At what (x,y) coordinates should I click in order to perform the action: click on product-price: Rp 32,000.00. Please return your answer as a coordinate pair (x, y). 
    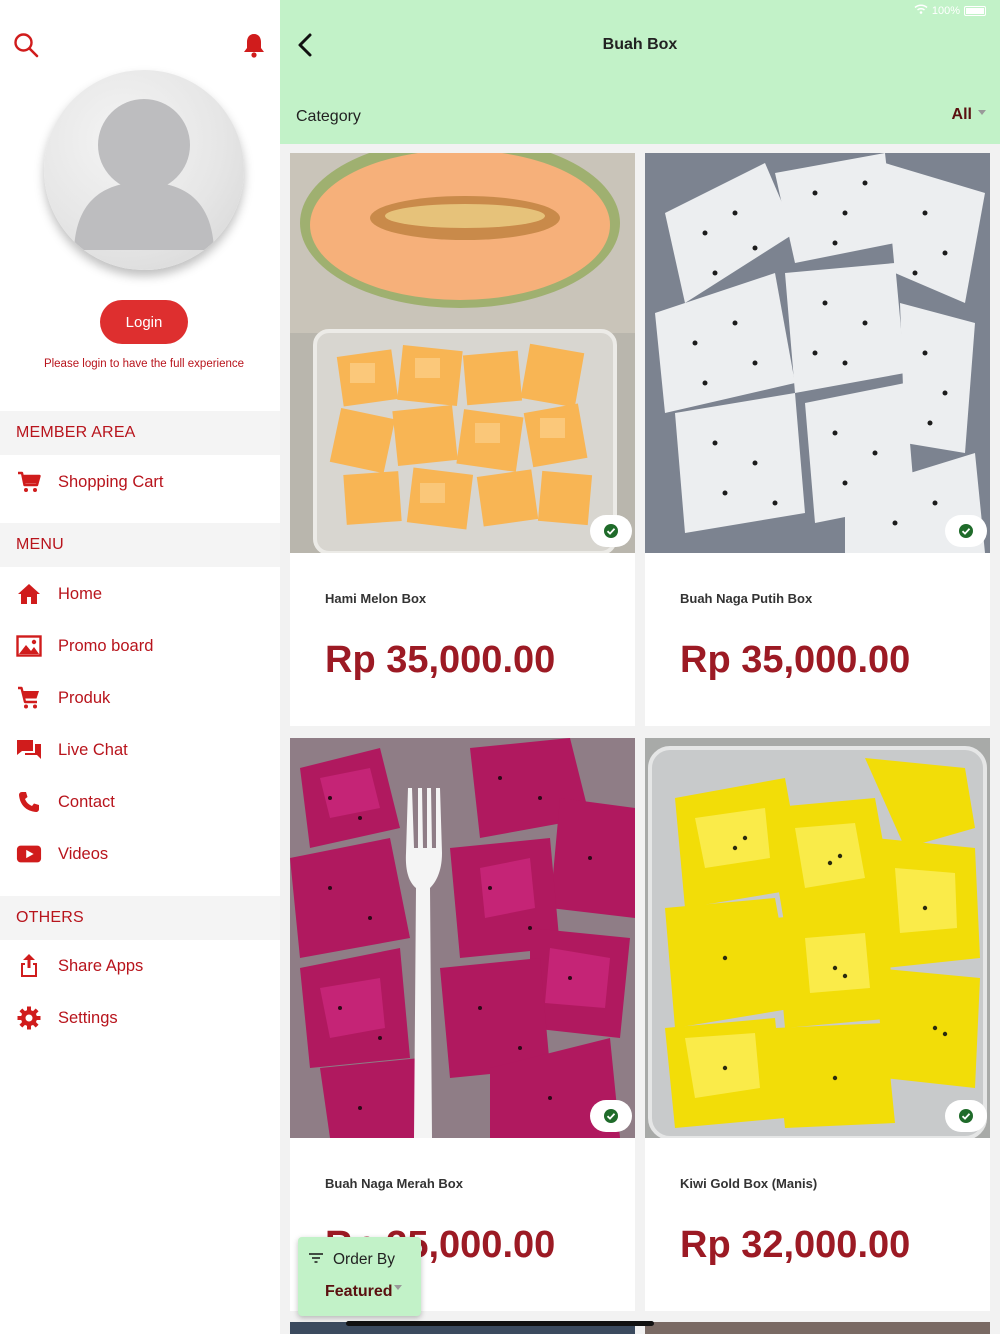
    Looking at the image, I should click on (795, 1245).